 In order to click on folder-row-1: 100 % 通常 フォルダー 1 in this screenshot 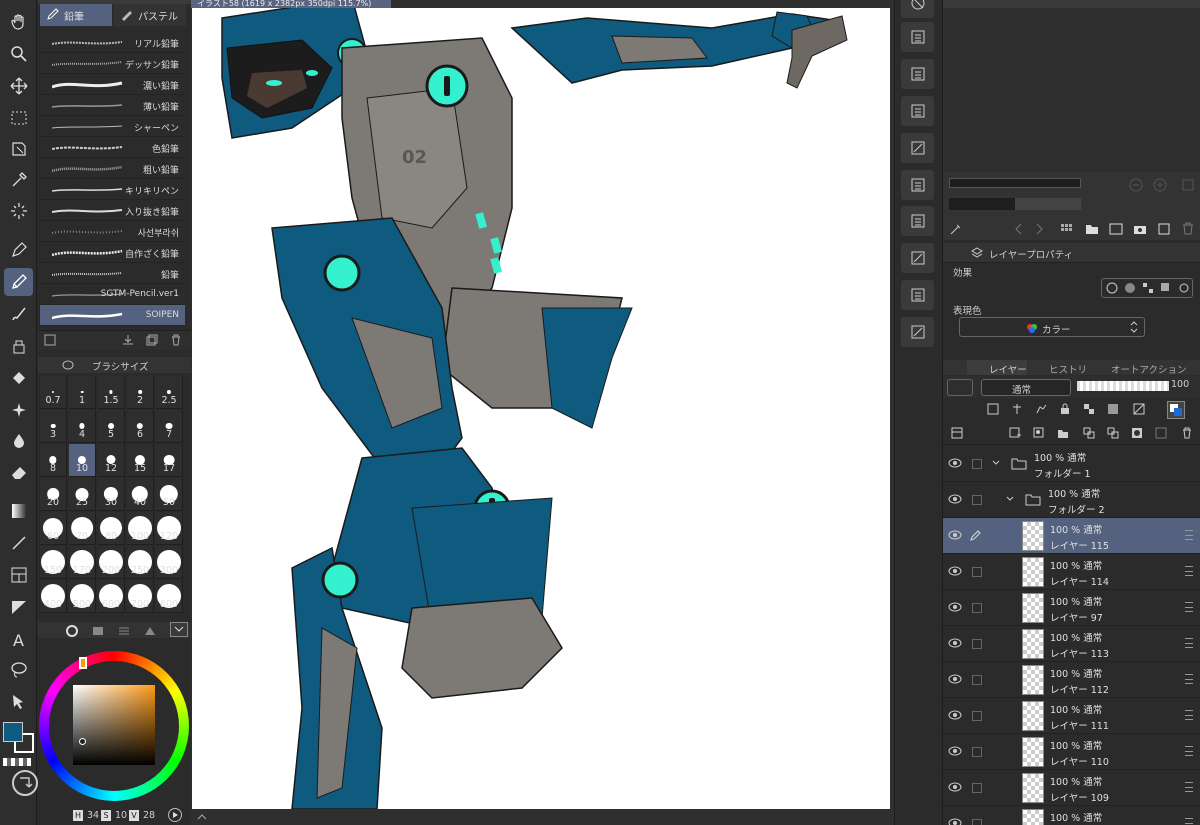, I will do `click(1071, 464)`.